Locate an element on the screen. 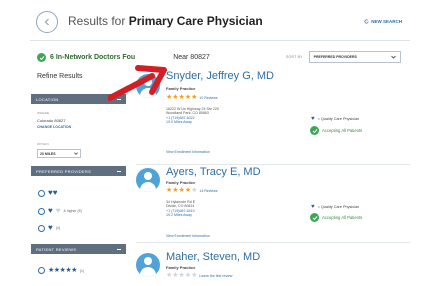 Image resolution: width=422 pixels, height=286 pixels. back-button is located at coordinates (47, 22).